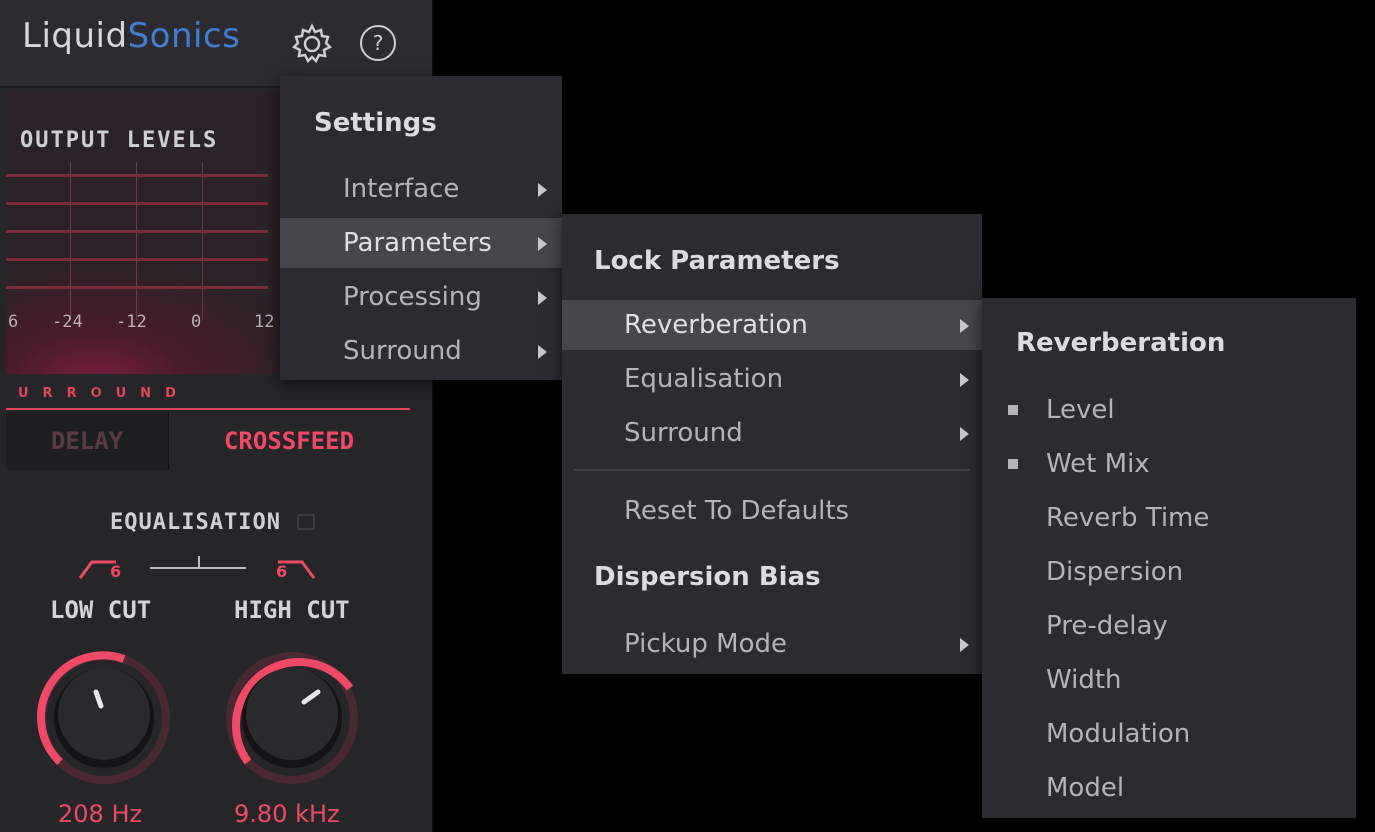 The image size is (1375, 832). I want to click on gear-icon, so click(312, 44).